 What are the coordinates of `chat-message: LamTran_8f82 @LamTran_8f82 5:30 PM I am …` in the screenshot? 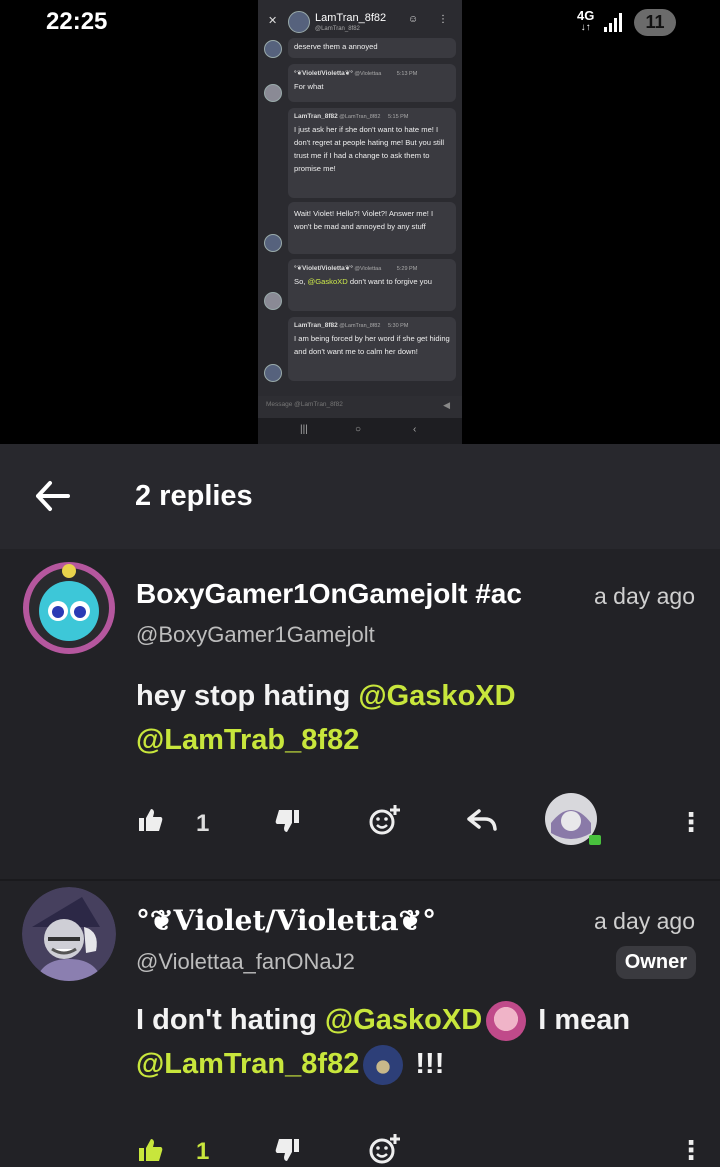 It's located at (372, 349).